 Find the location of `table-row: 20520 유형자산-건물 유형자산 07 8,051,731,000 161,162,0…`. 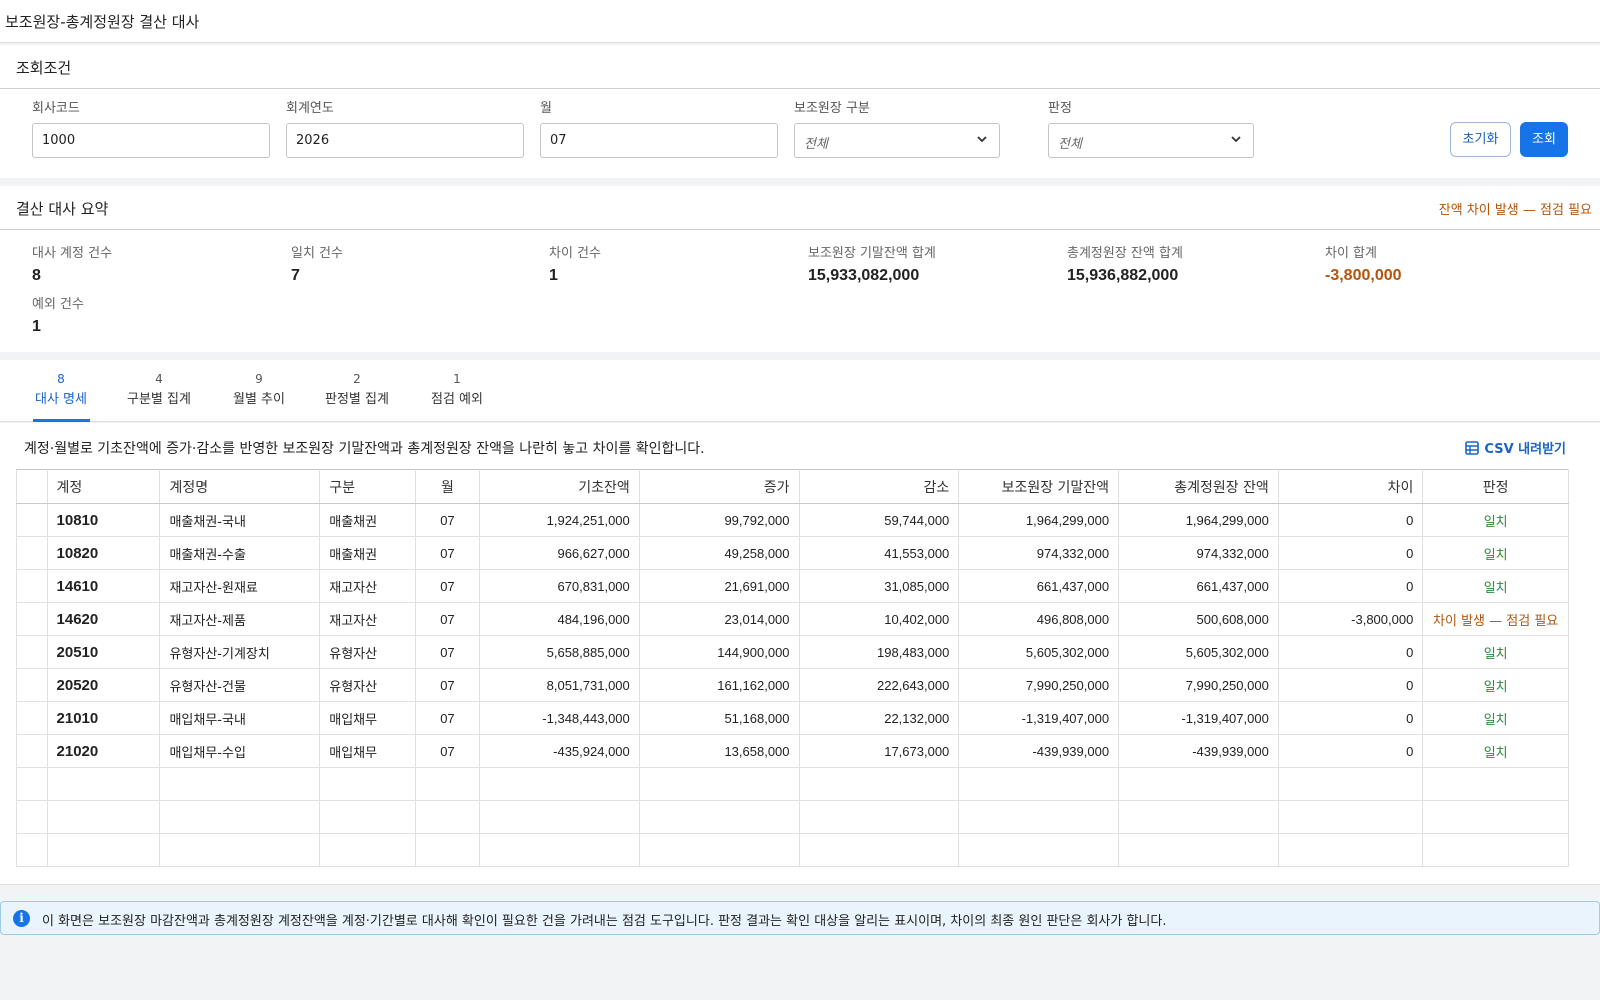

table-row: 20520 유형자산-건물 유형자산 07 8,051,731,000 161,162,0… is located at coordinates (792, 685).